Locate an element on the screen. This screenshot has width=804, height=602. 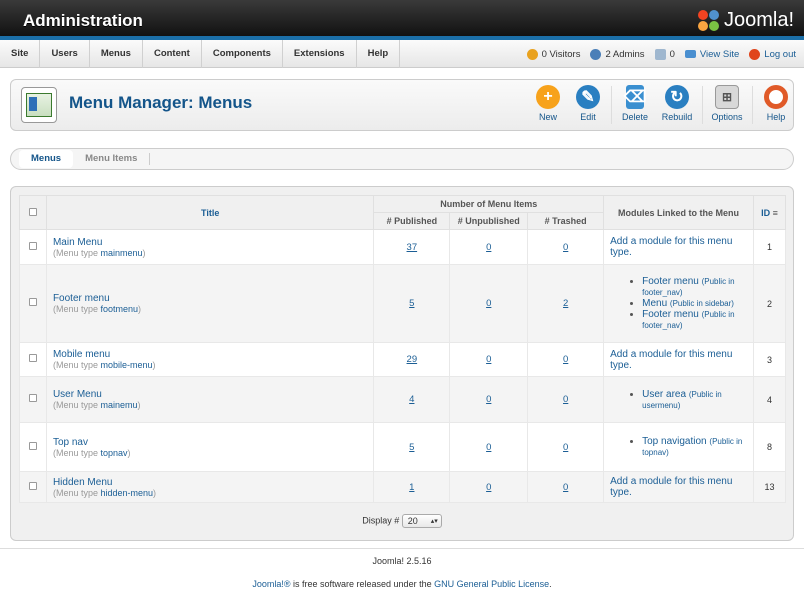
sort-icon: ≡ is located at coordinates (775, 212).